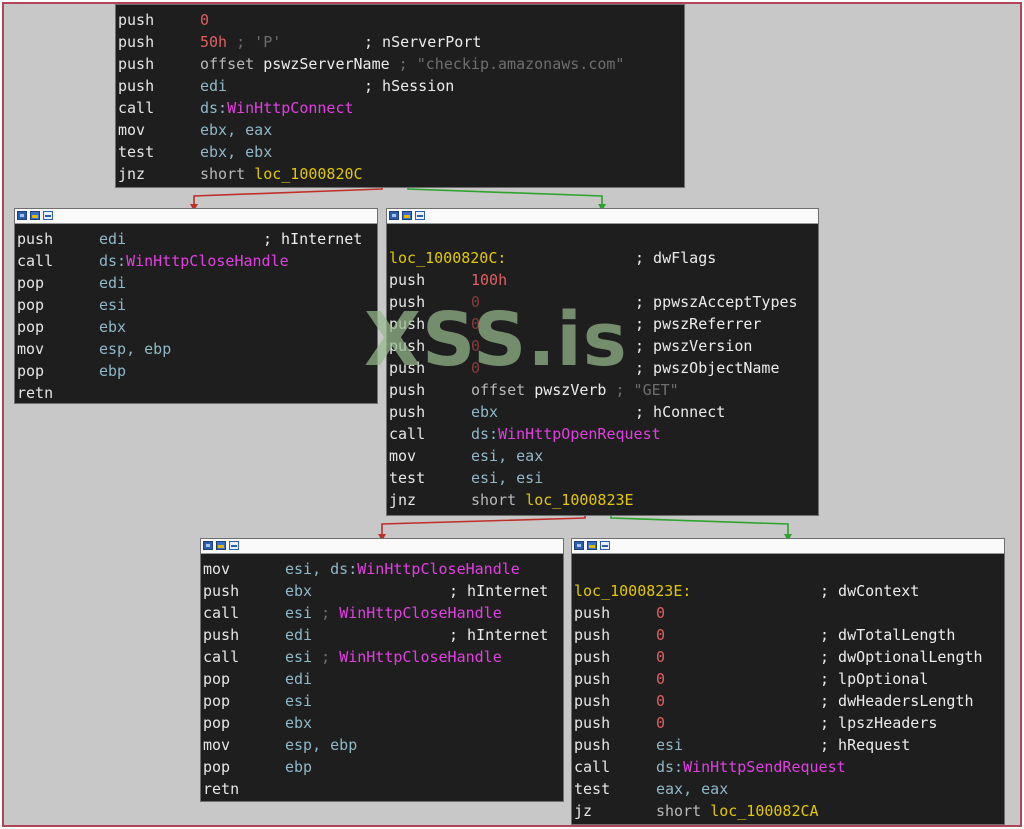 The width and height of the screenshot is (1024, 829). I want to click on code-line: call ds:WinHttpSendRequest, so click(788, 767).